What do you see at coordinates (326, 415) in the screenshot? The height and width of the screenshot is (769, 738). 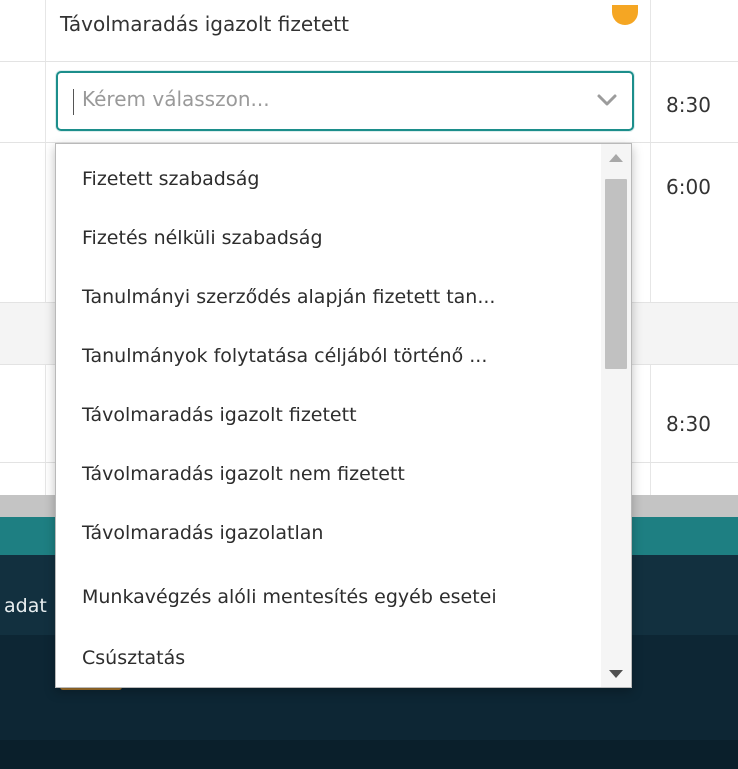 I see `dropdown-option: Távolmaradás igazolt fizetett` at bounding box center [326, 415].